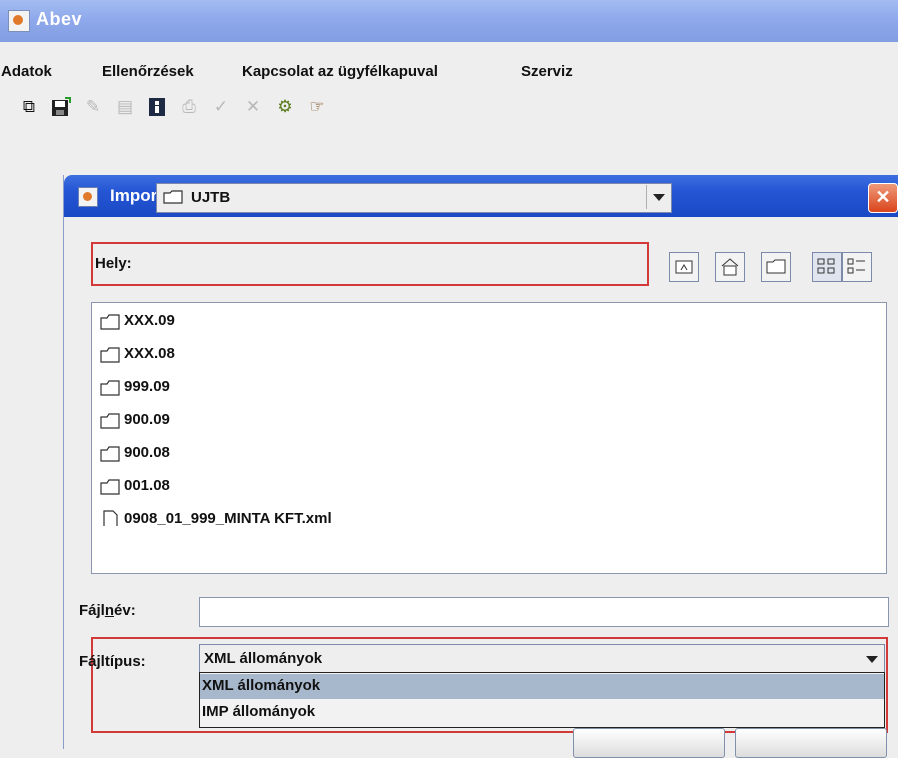 The image size is (898, 758). I want to click on details-view-button, so click(857, 267).